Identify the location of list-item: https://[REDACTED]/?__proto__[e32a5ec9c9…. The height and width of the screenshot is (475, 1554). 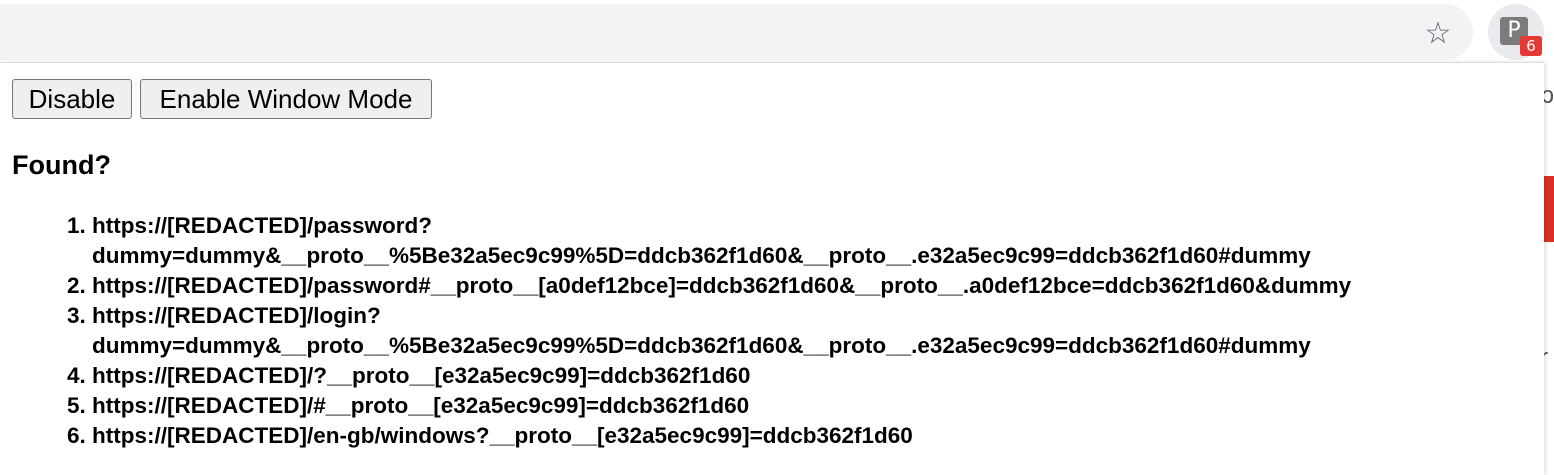
(814, 376).